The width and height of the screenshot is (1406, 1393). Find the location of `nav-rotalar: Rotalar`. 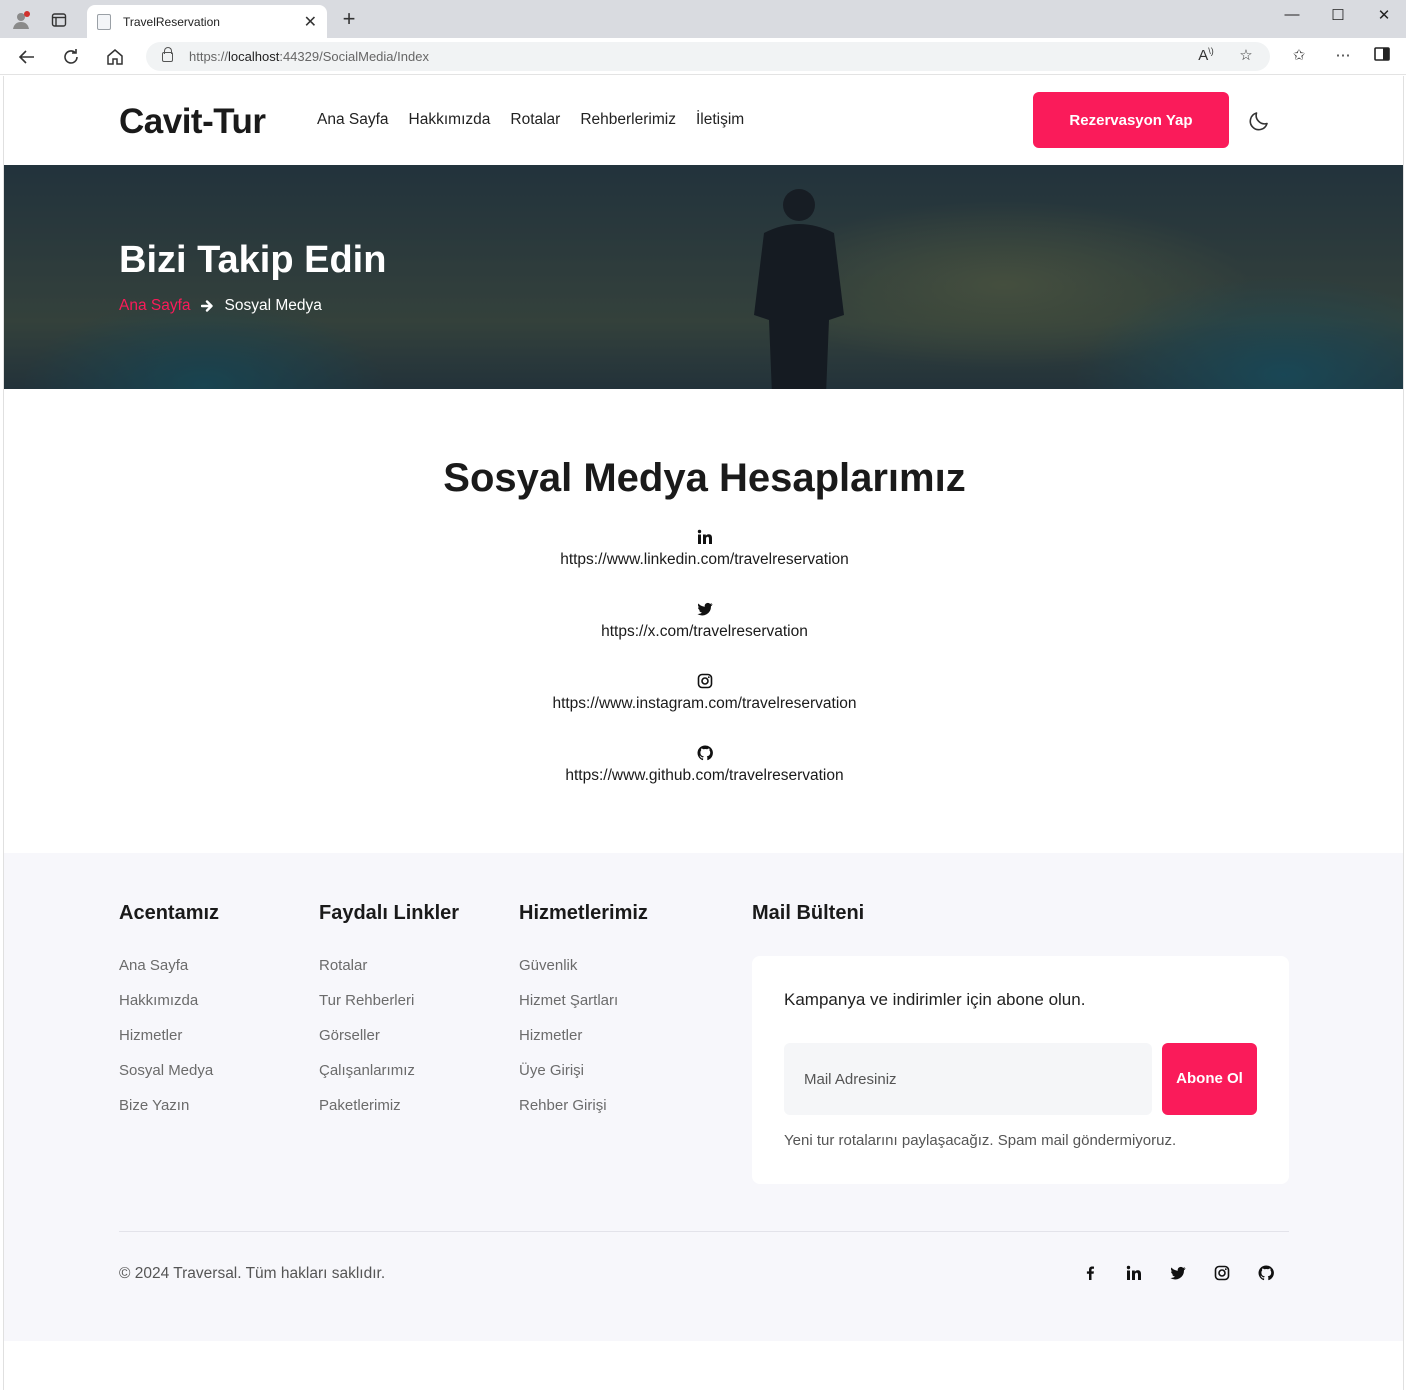

nav-rotalar: Rotalar is located at coordinates (535, 120).